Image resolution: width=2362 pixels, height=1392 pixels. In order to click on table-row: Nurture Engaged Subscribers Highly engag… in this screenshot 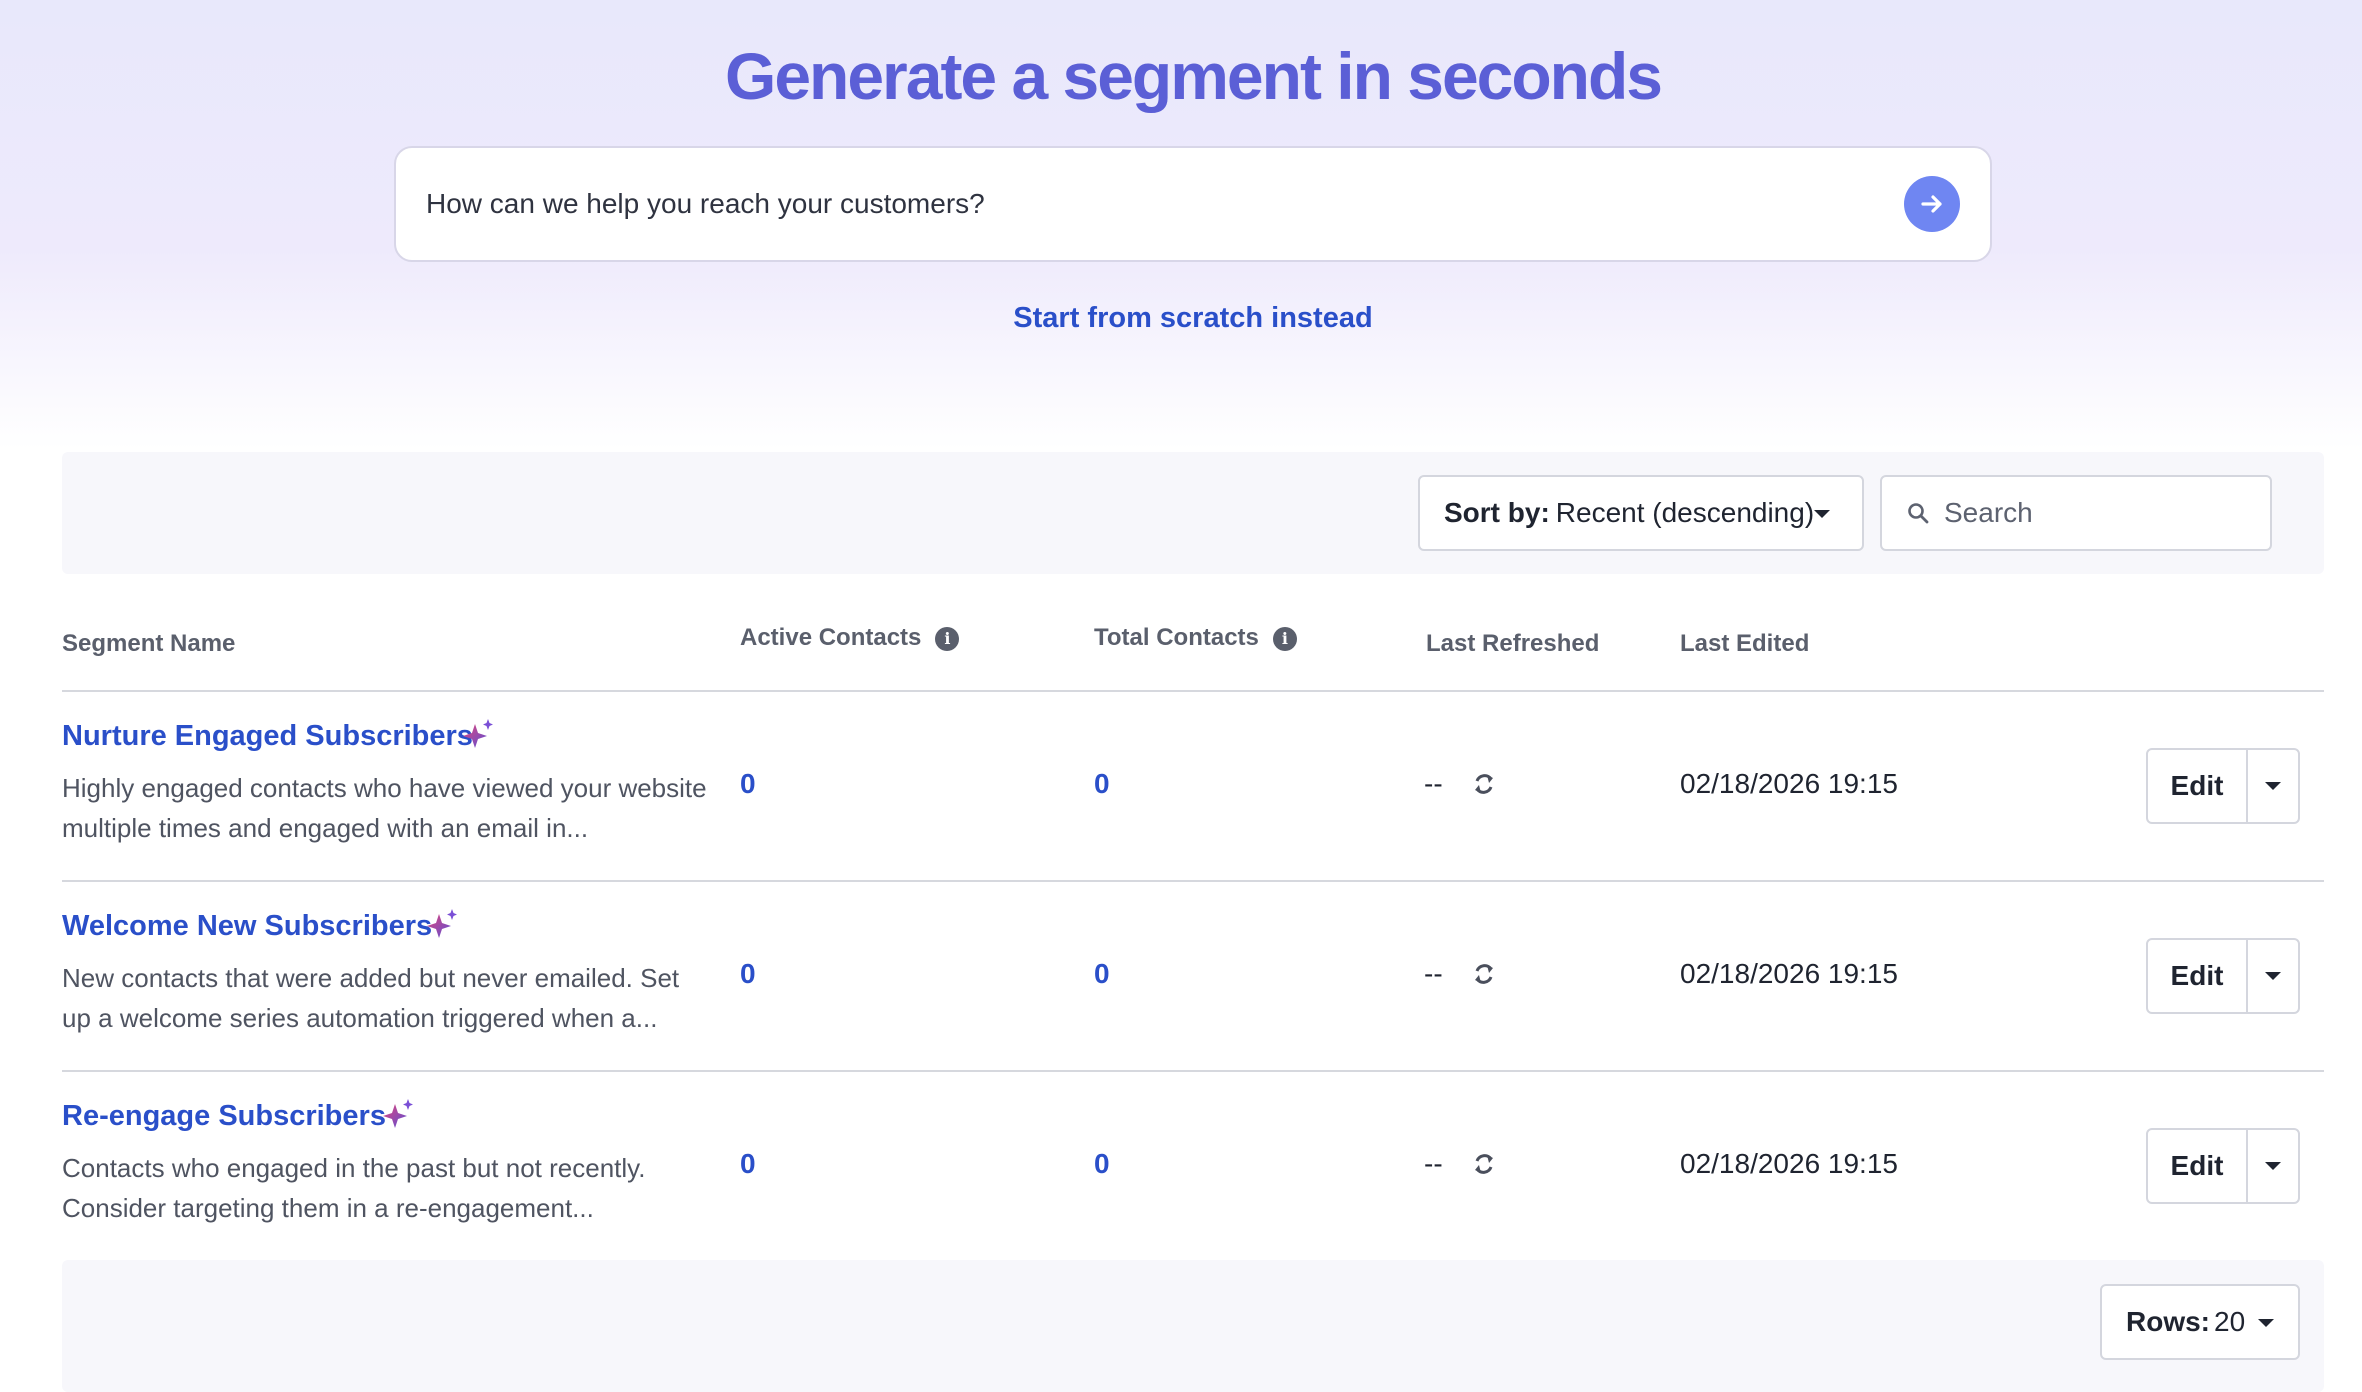, I will do `click(1193, 787)`.